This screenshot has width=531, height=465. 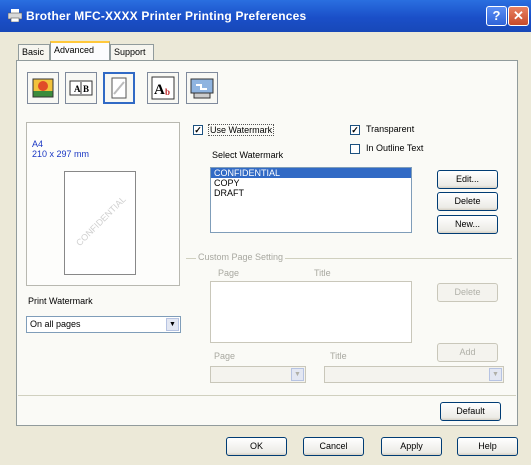 I want to click on preview-watermark-text: CONFIDENTIAL, so click(x=101, y=221).